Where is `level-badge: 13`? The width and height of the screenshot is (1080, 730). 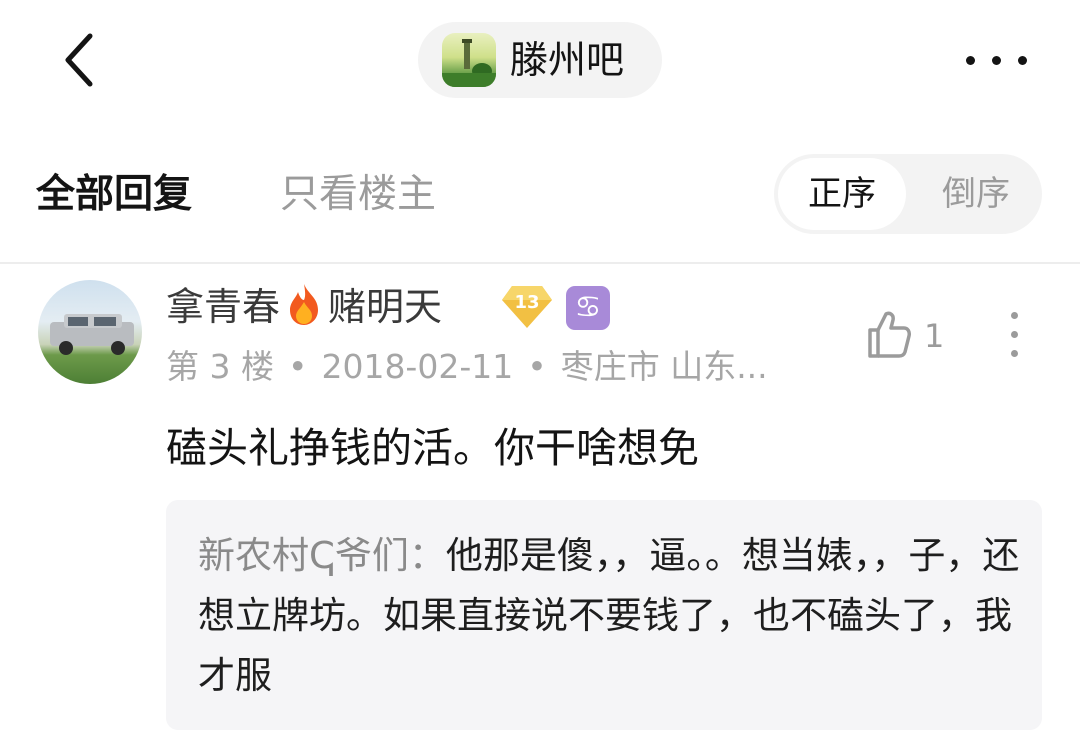
level-badge: 13 is located at coordinates (527, 307).